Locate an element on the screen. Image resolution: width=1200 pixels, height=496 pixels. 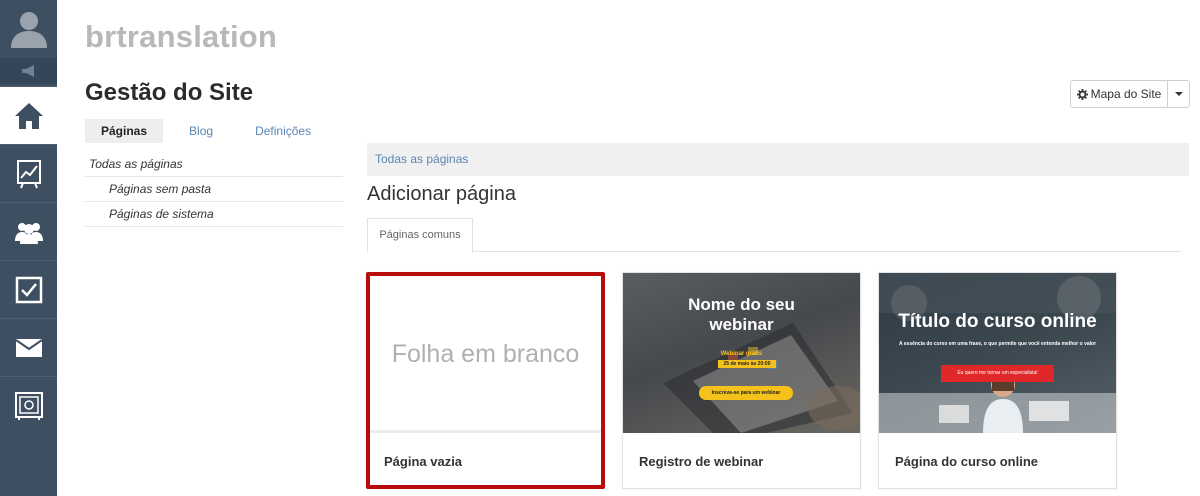
thumbnail-subtitle: Webinar grátis is located at coordinates (741, 354).